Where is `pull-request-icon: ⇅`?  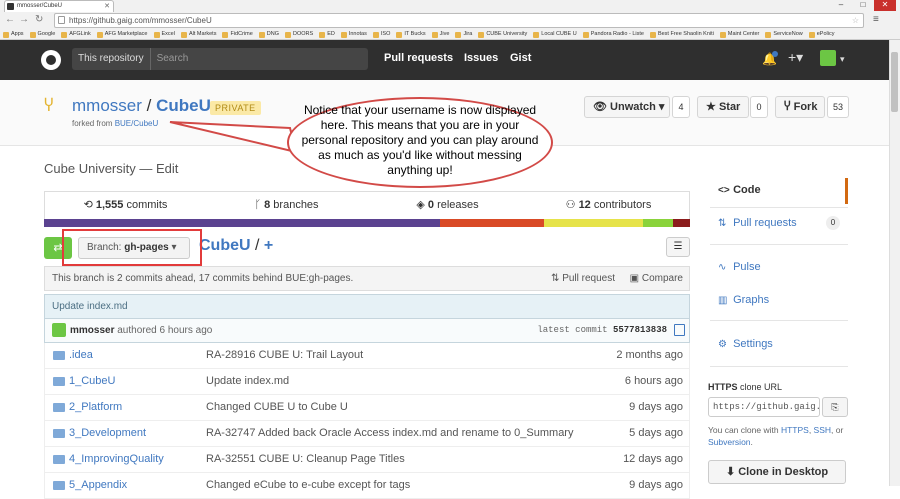
pull-request-icon: ⇅ is located at coordinates (722, 223).